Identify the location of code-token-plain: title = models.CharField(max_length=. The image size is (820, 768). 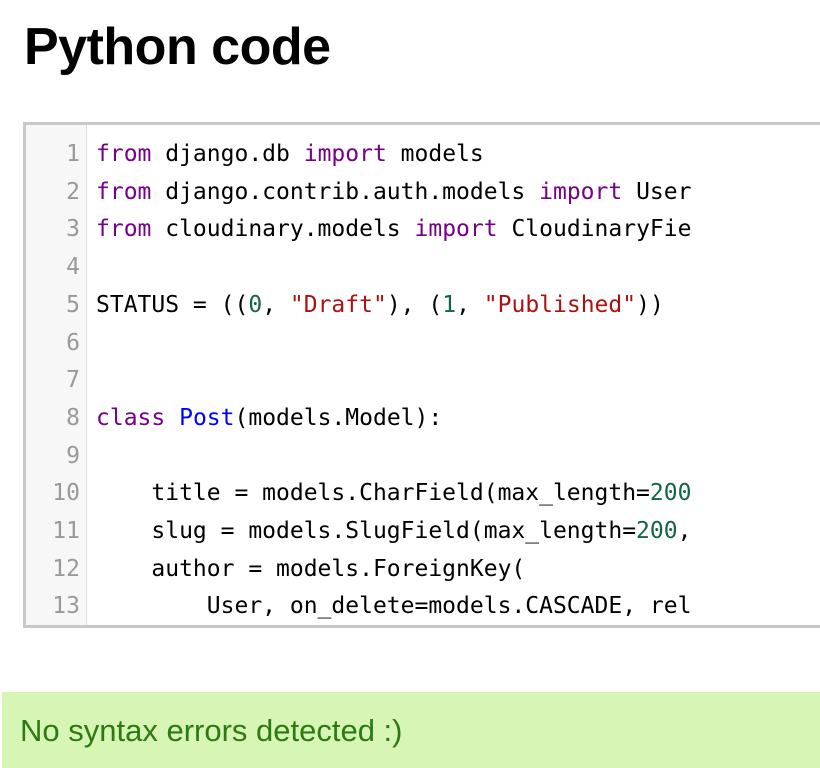
(373, 493).